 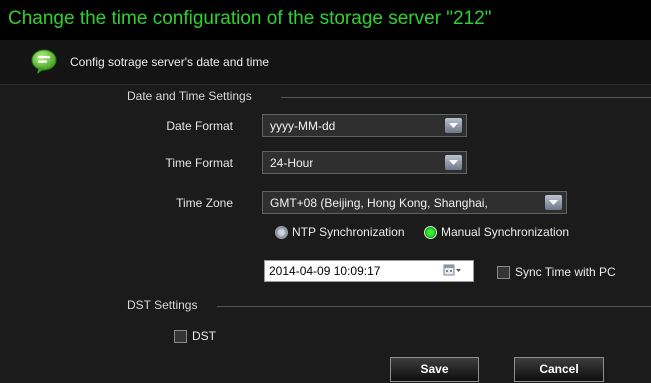 I want to click on chat-bubble-icon, so click(x=44, y=62).